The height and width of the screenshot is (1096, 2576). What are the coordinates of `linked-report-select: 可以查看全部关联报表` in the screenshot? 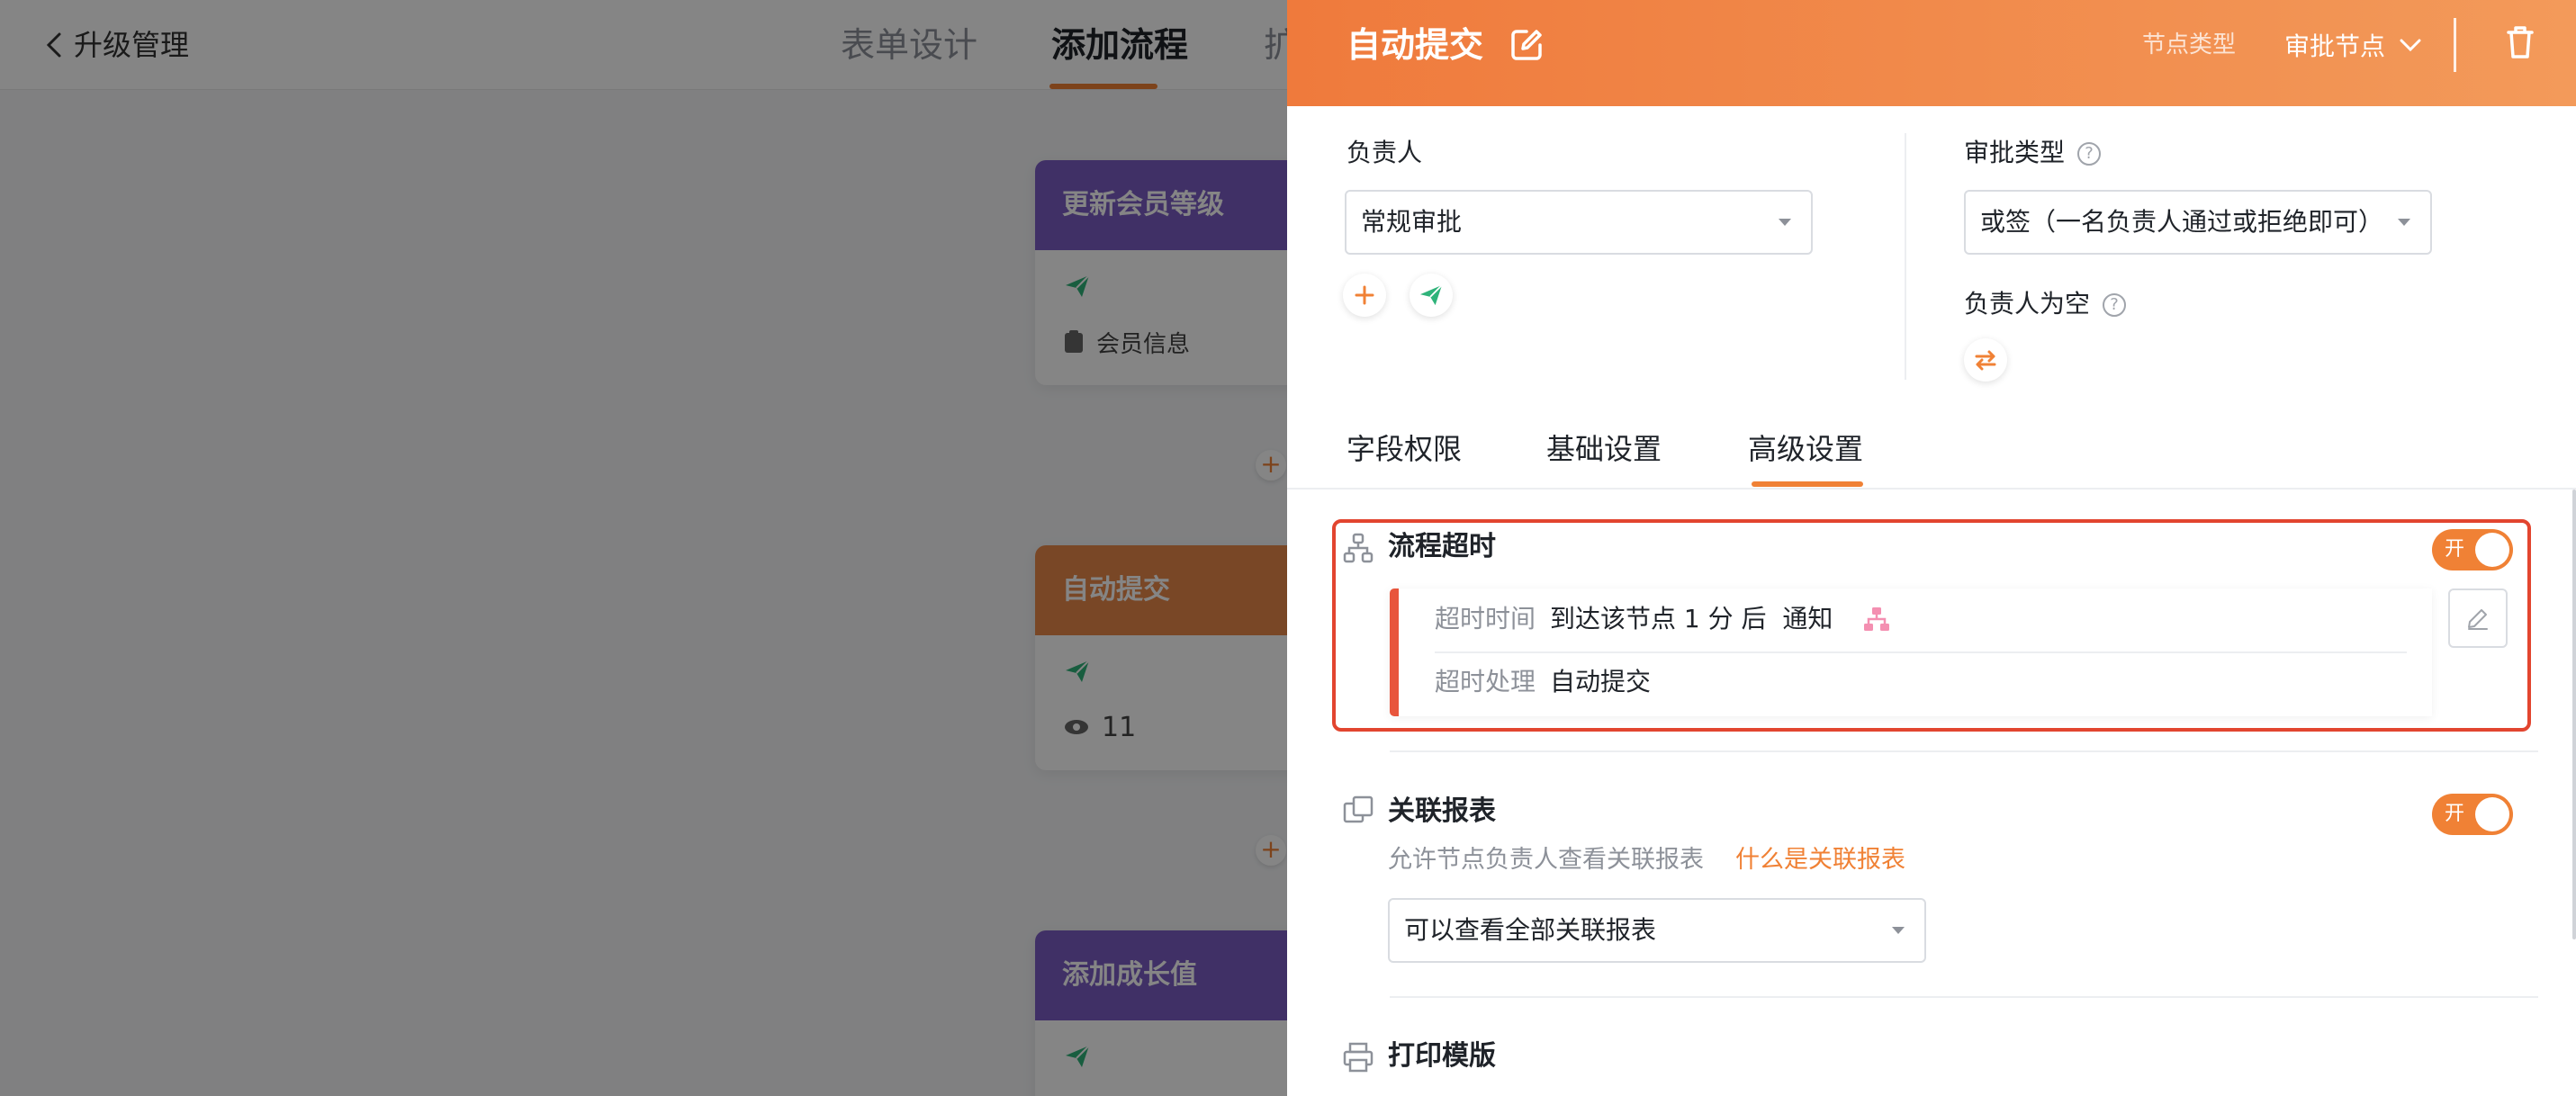 It's located at (1657, 930).